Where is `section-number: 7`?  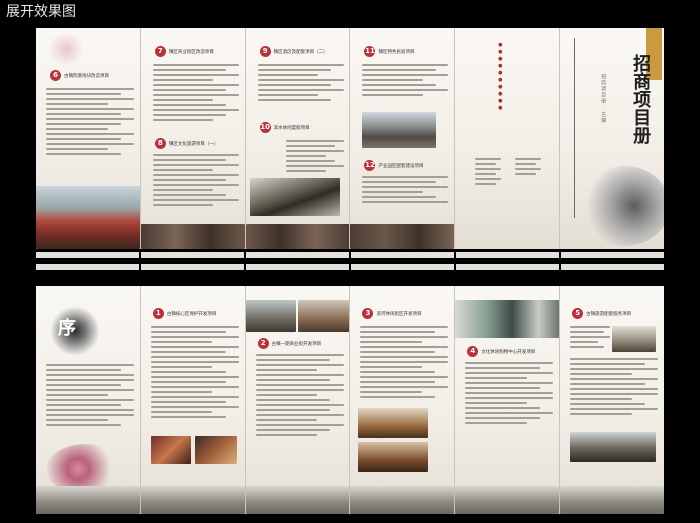
section-number: 7 is located at coordinates (160, 51).